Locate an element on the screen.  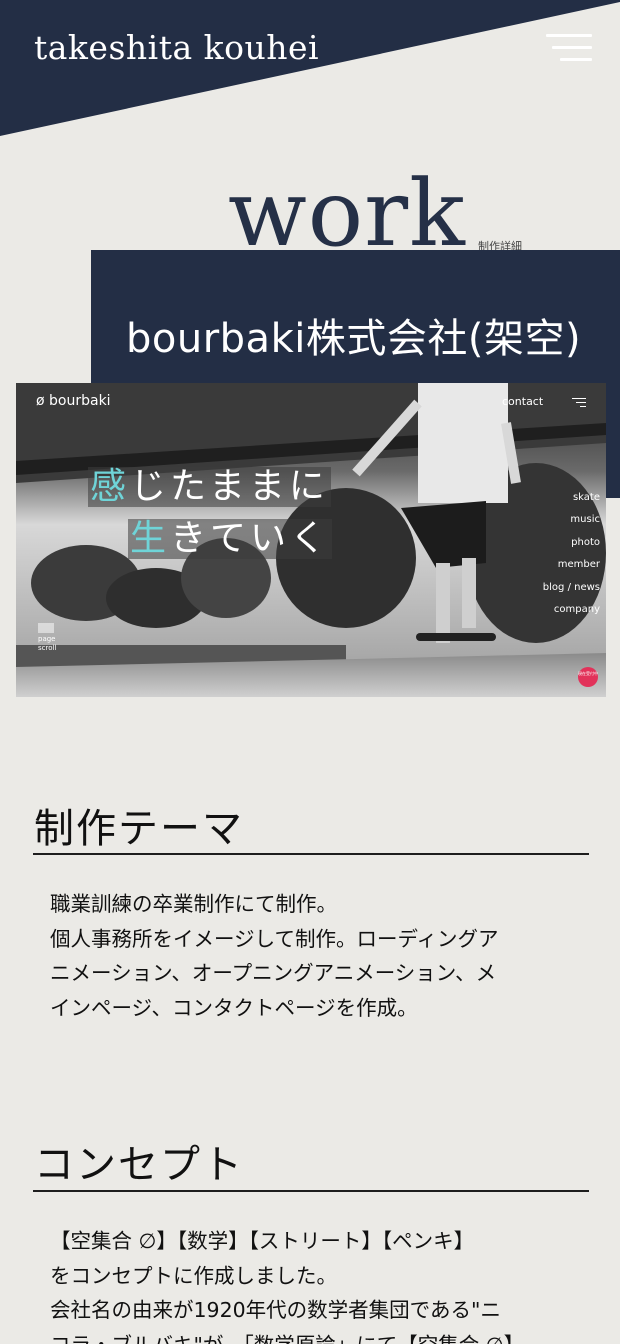
screenshot-nav-item: music is located at coordinates (585, 520).